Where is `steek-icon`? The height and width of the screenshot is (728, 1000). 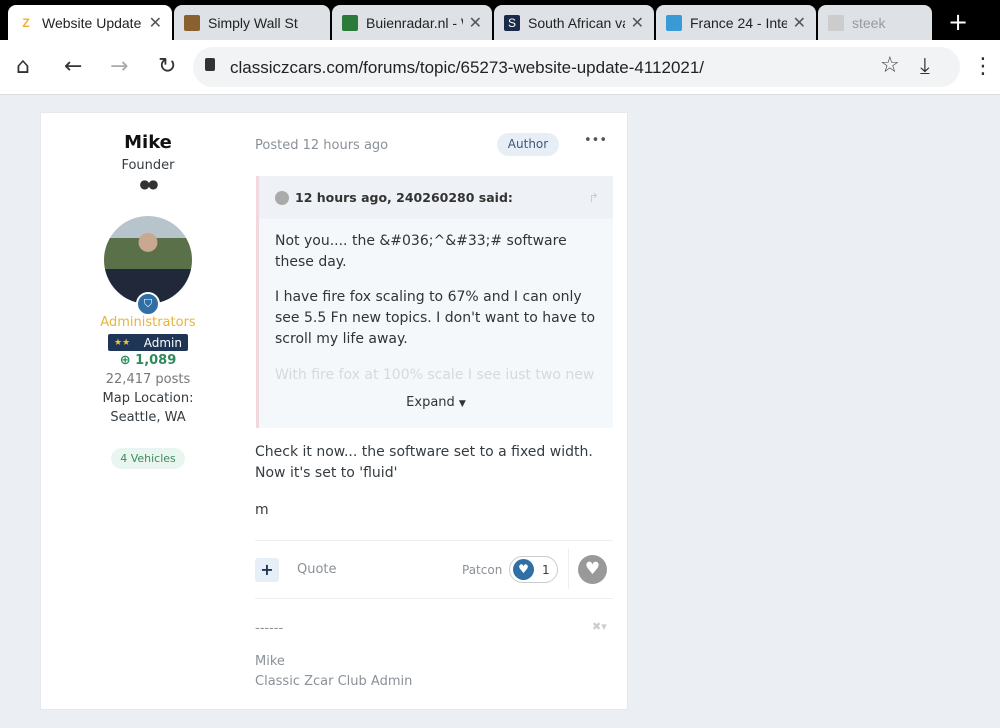 steek-icon is located at coordinates (836, 22).